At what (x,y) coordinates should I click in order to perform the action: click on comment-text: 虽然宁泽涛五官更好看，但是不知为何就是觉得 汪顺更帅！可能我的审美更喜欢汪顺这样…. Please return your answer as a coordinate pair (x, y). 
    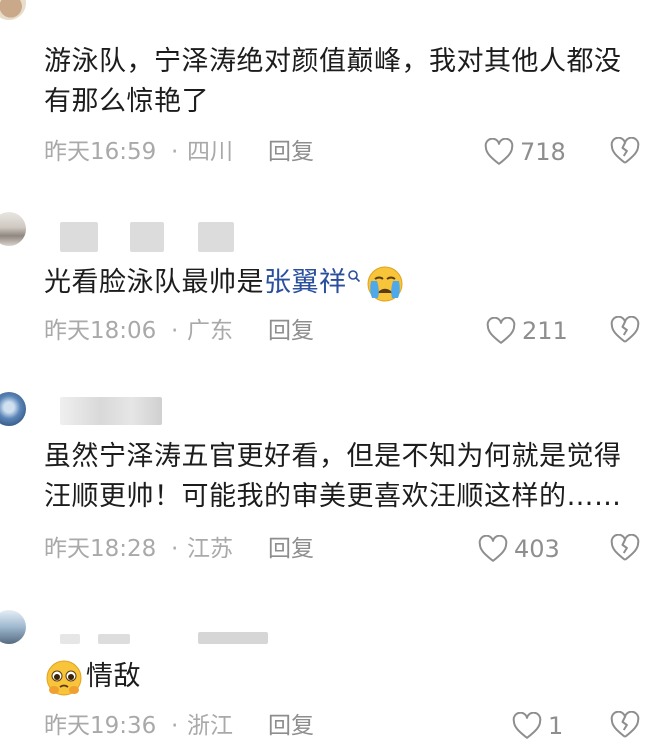
    Looking at the image, I should click on (333, 476).